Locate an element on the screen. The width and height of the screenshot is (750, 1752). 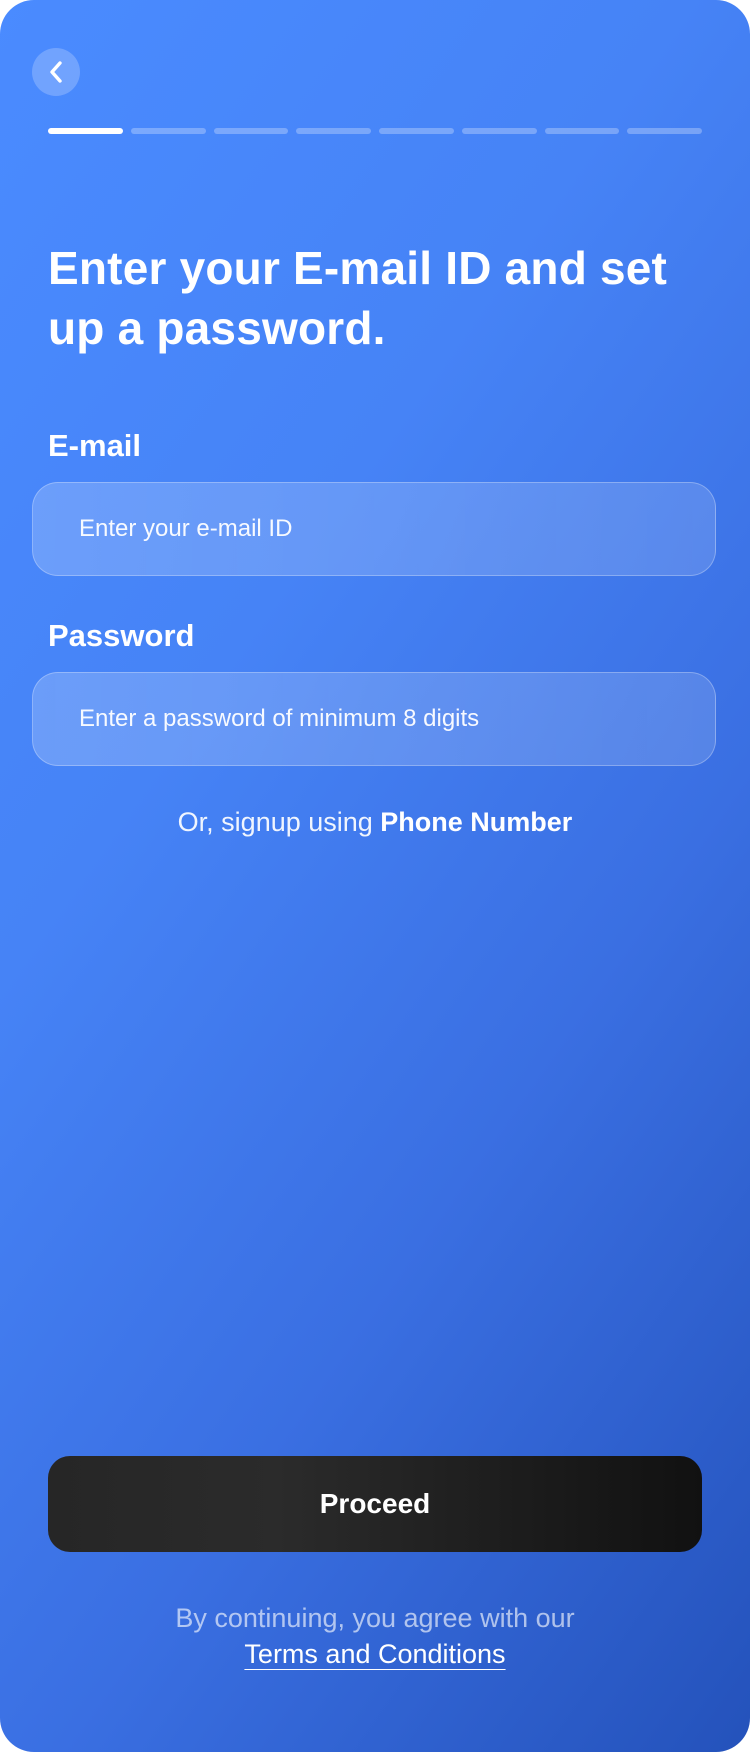
email-field-container is located at coordinates (374, 529).